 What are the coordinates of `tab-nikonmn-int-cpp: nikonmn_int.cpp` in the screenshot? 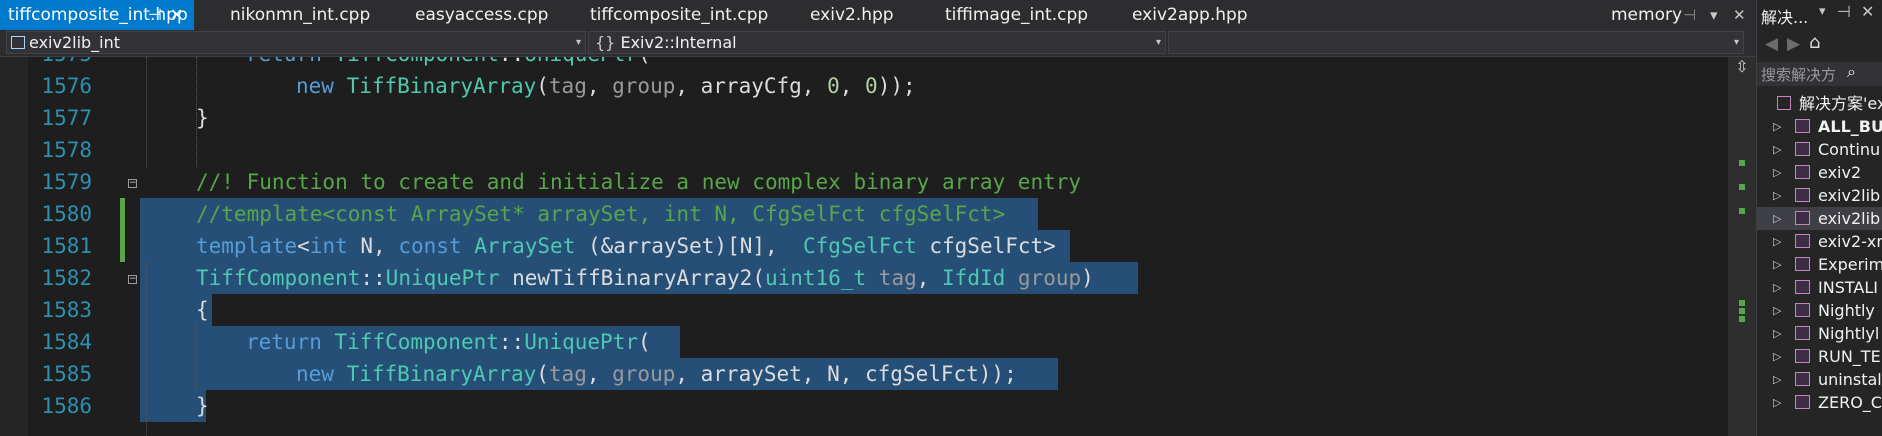 It's located at (300, 15).